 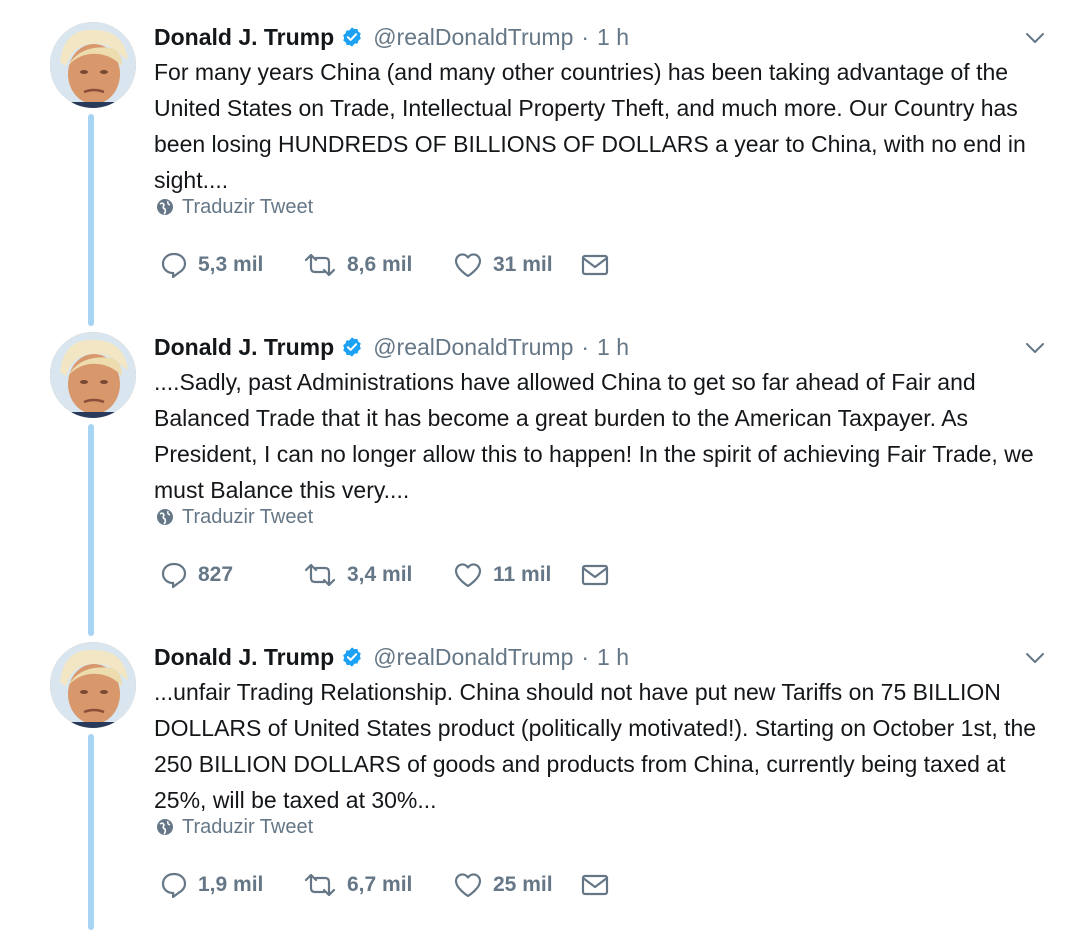 What do you see at coordinates (523, 264) in the screenshot?
I see `like-count: 31 mil` at bounding box center [523, 264].